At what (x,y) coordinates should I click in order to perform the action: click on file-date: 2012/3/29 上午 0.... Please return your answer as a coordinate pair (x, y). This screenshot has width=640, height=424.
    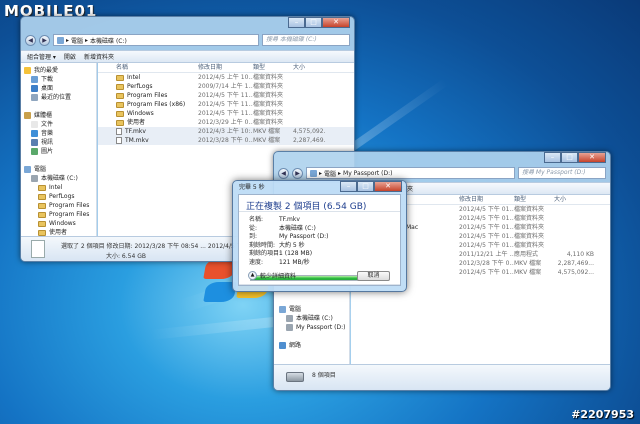
    Looking at the image, I should click on (225, 122).